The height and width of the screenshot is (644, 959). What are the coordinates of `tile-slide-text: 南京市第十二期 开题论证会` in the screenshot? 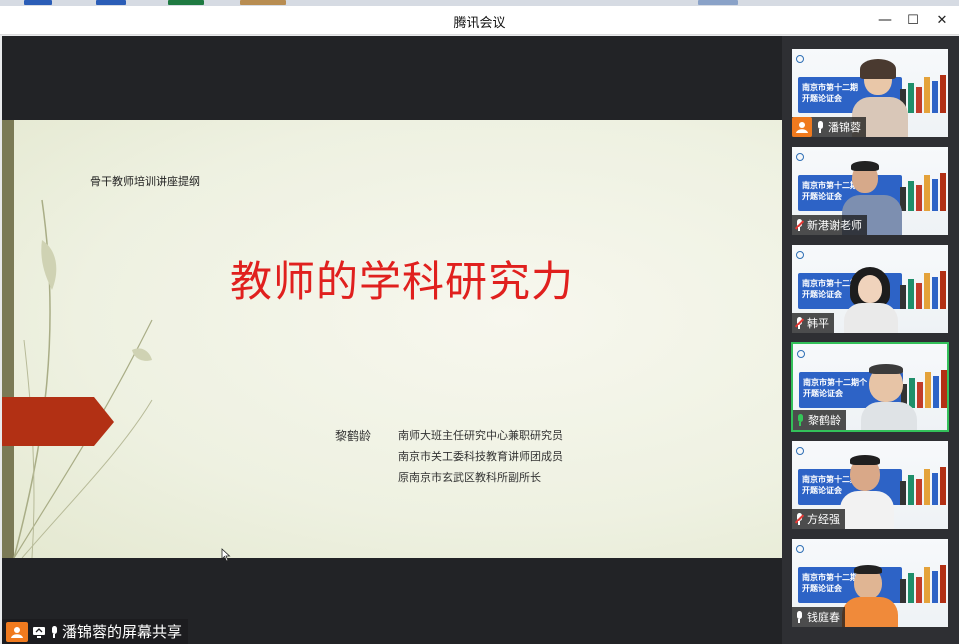 It's located at (830, 93).